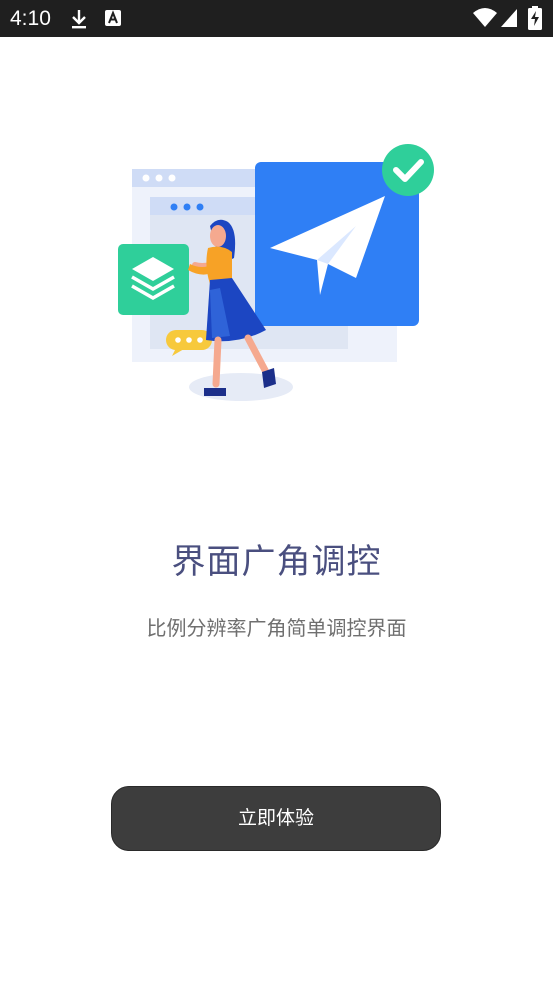 The height and width of the screenshot is (984, 553). I want to click on cellular-signal-icon, so click(509, 20).